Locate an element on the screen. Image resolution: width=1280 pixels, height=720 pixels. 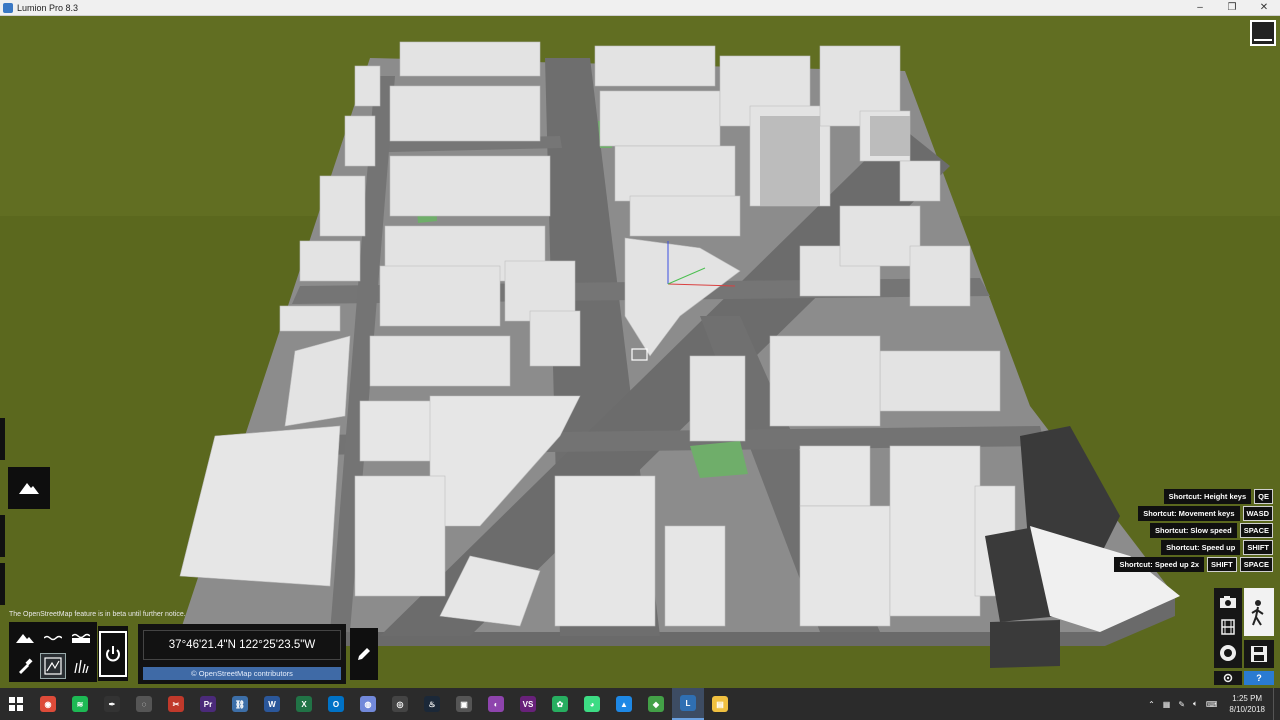
explorer-icon: ▤ is located at coordinates (720, 704).